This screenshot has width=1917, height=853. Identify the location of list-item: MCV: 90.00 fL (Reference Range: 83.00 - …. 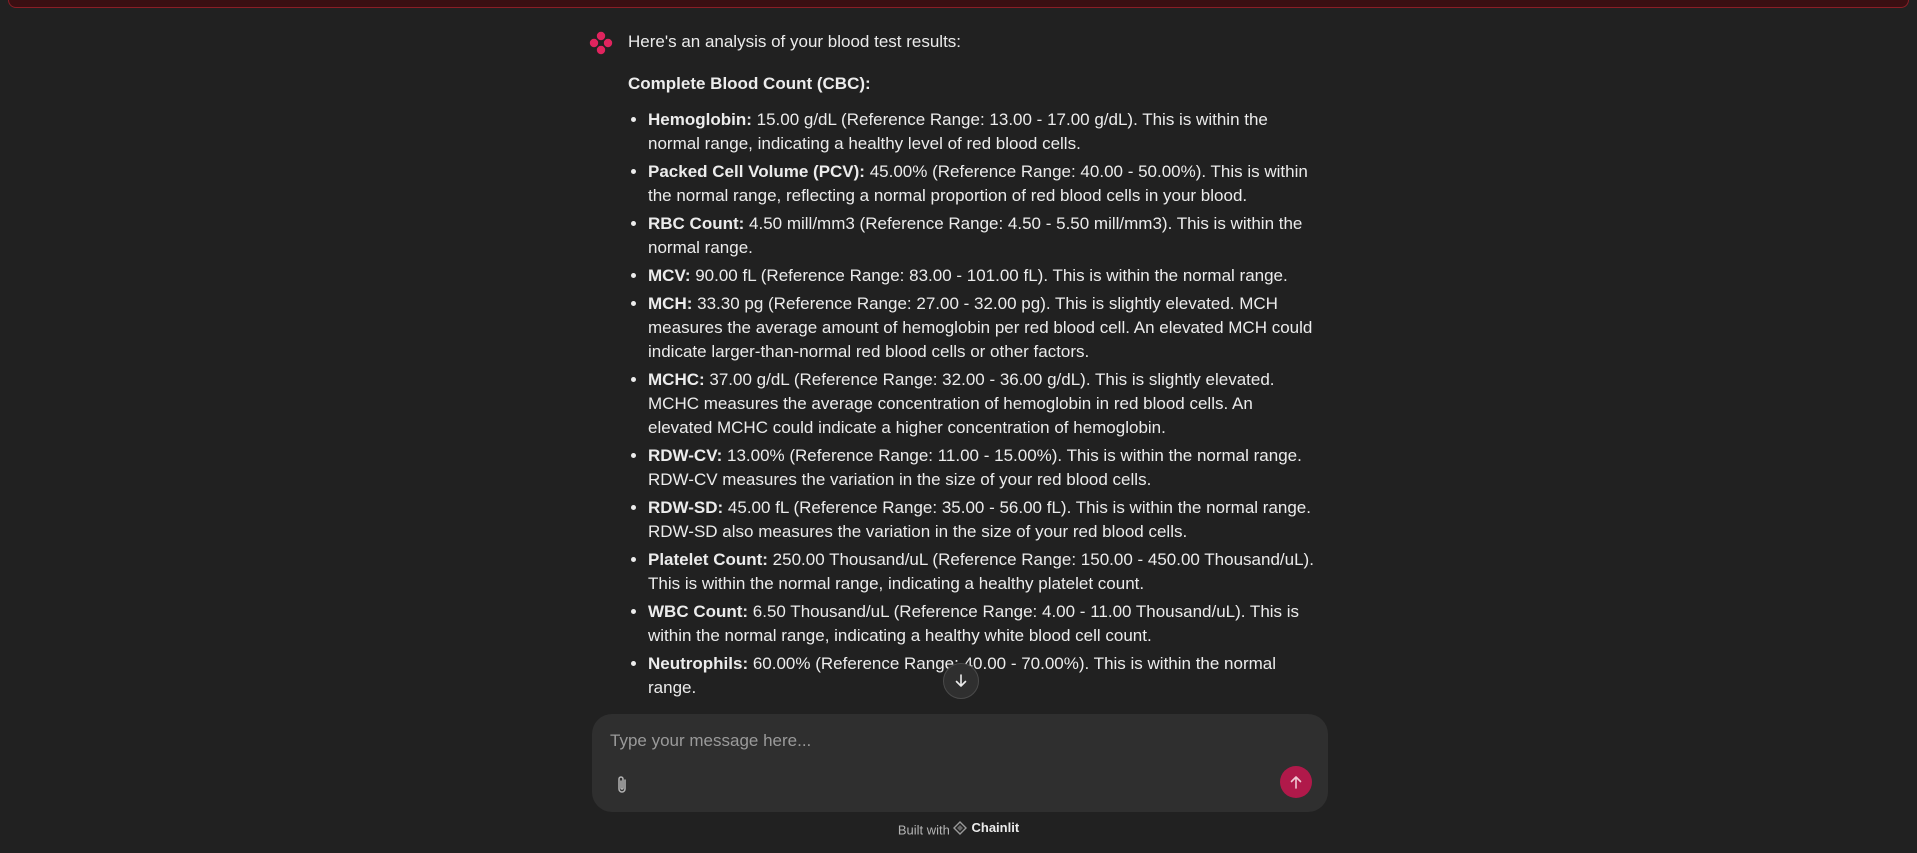
(983, 276).